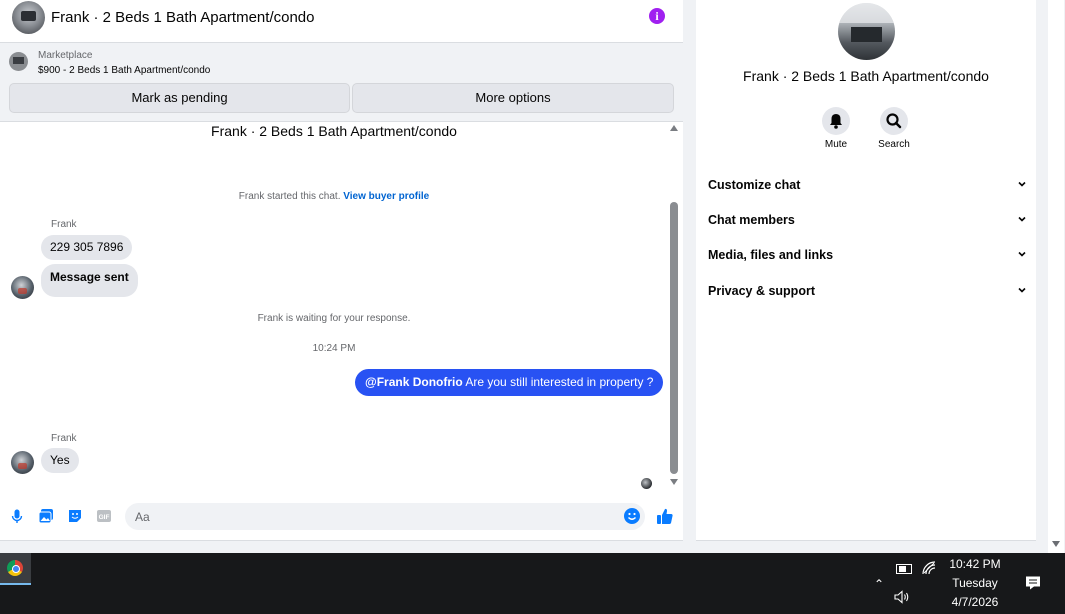 The width and height of the screenshot is (1065, 614). Describe the element at coordinates (929, 568) in the screenshot. I see `wifi-icon` at that location.